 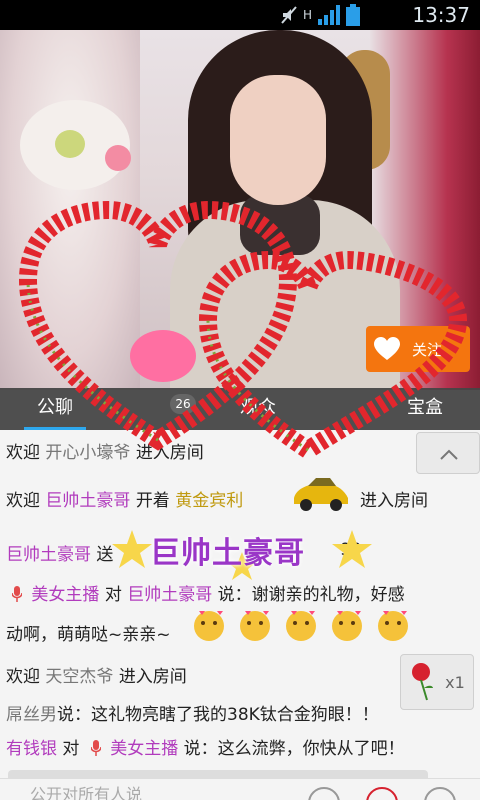 I want to click on sticker-row, so click(x=301, y=625).